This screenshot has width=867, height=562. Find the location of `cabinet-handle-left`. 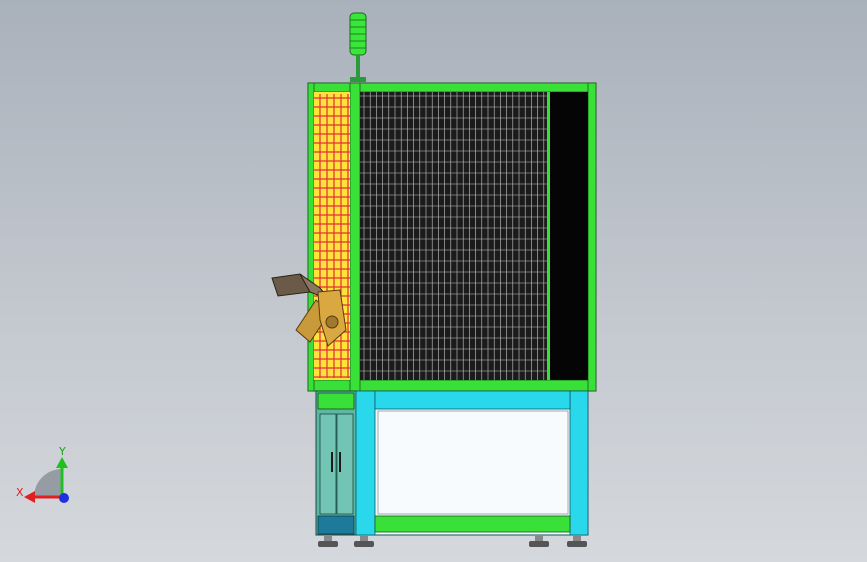

cabinet-handle-left is located at coordinates (332, 462).